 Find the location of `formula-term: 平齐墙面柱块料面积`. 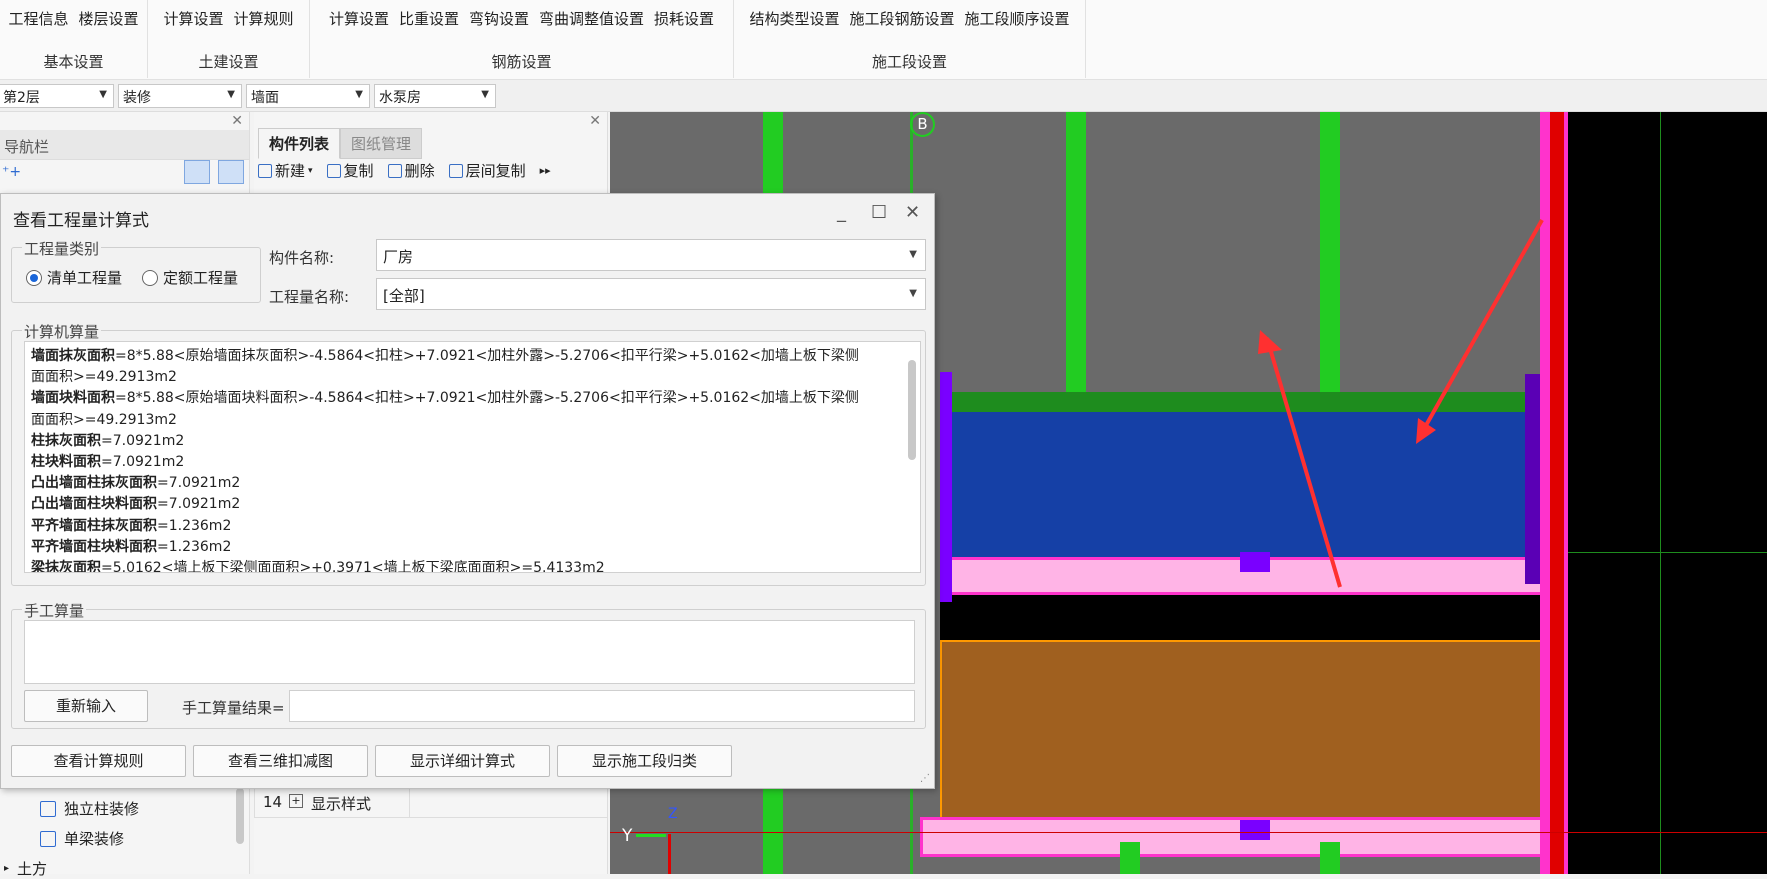

formula-term: 平齐墙面柱块料面积 is located at coordinates (94, 546).